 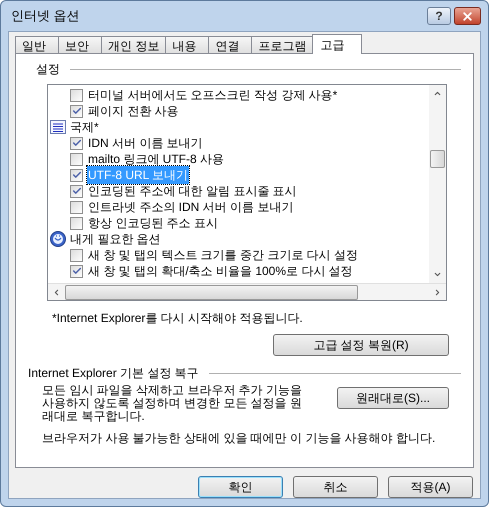 What do you see at coordinates (153, 223) in the screenshot?
I see `setting-label: 항상 인코딩된 주소 표시` at bounding box center [153, 223].